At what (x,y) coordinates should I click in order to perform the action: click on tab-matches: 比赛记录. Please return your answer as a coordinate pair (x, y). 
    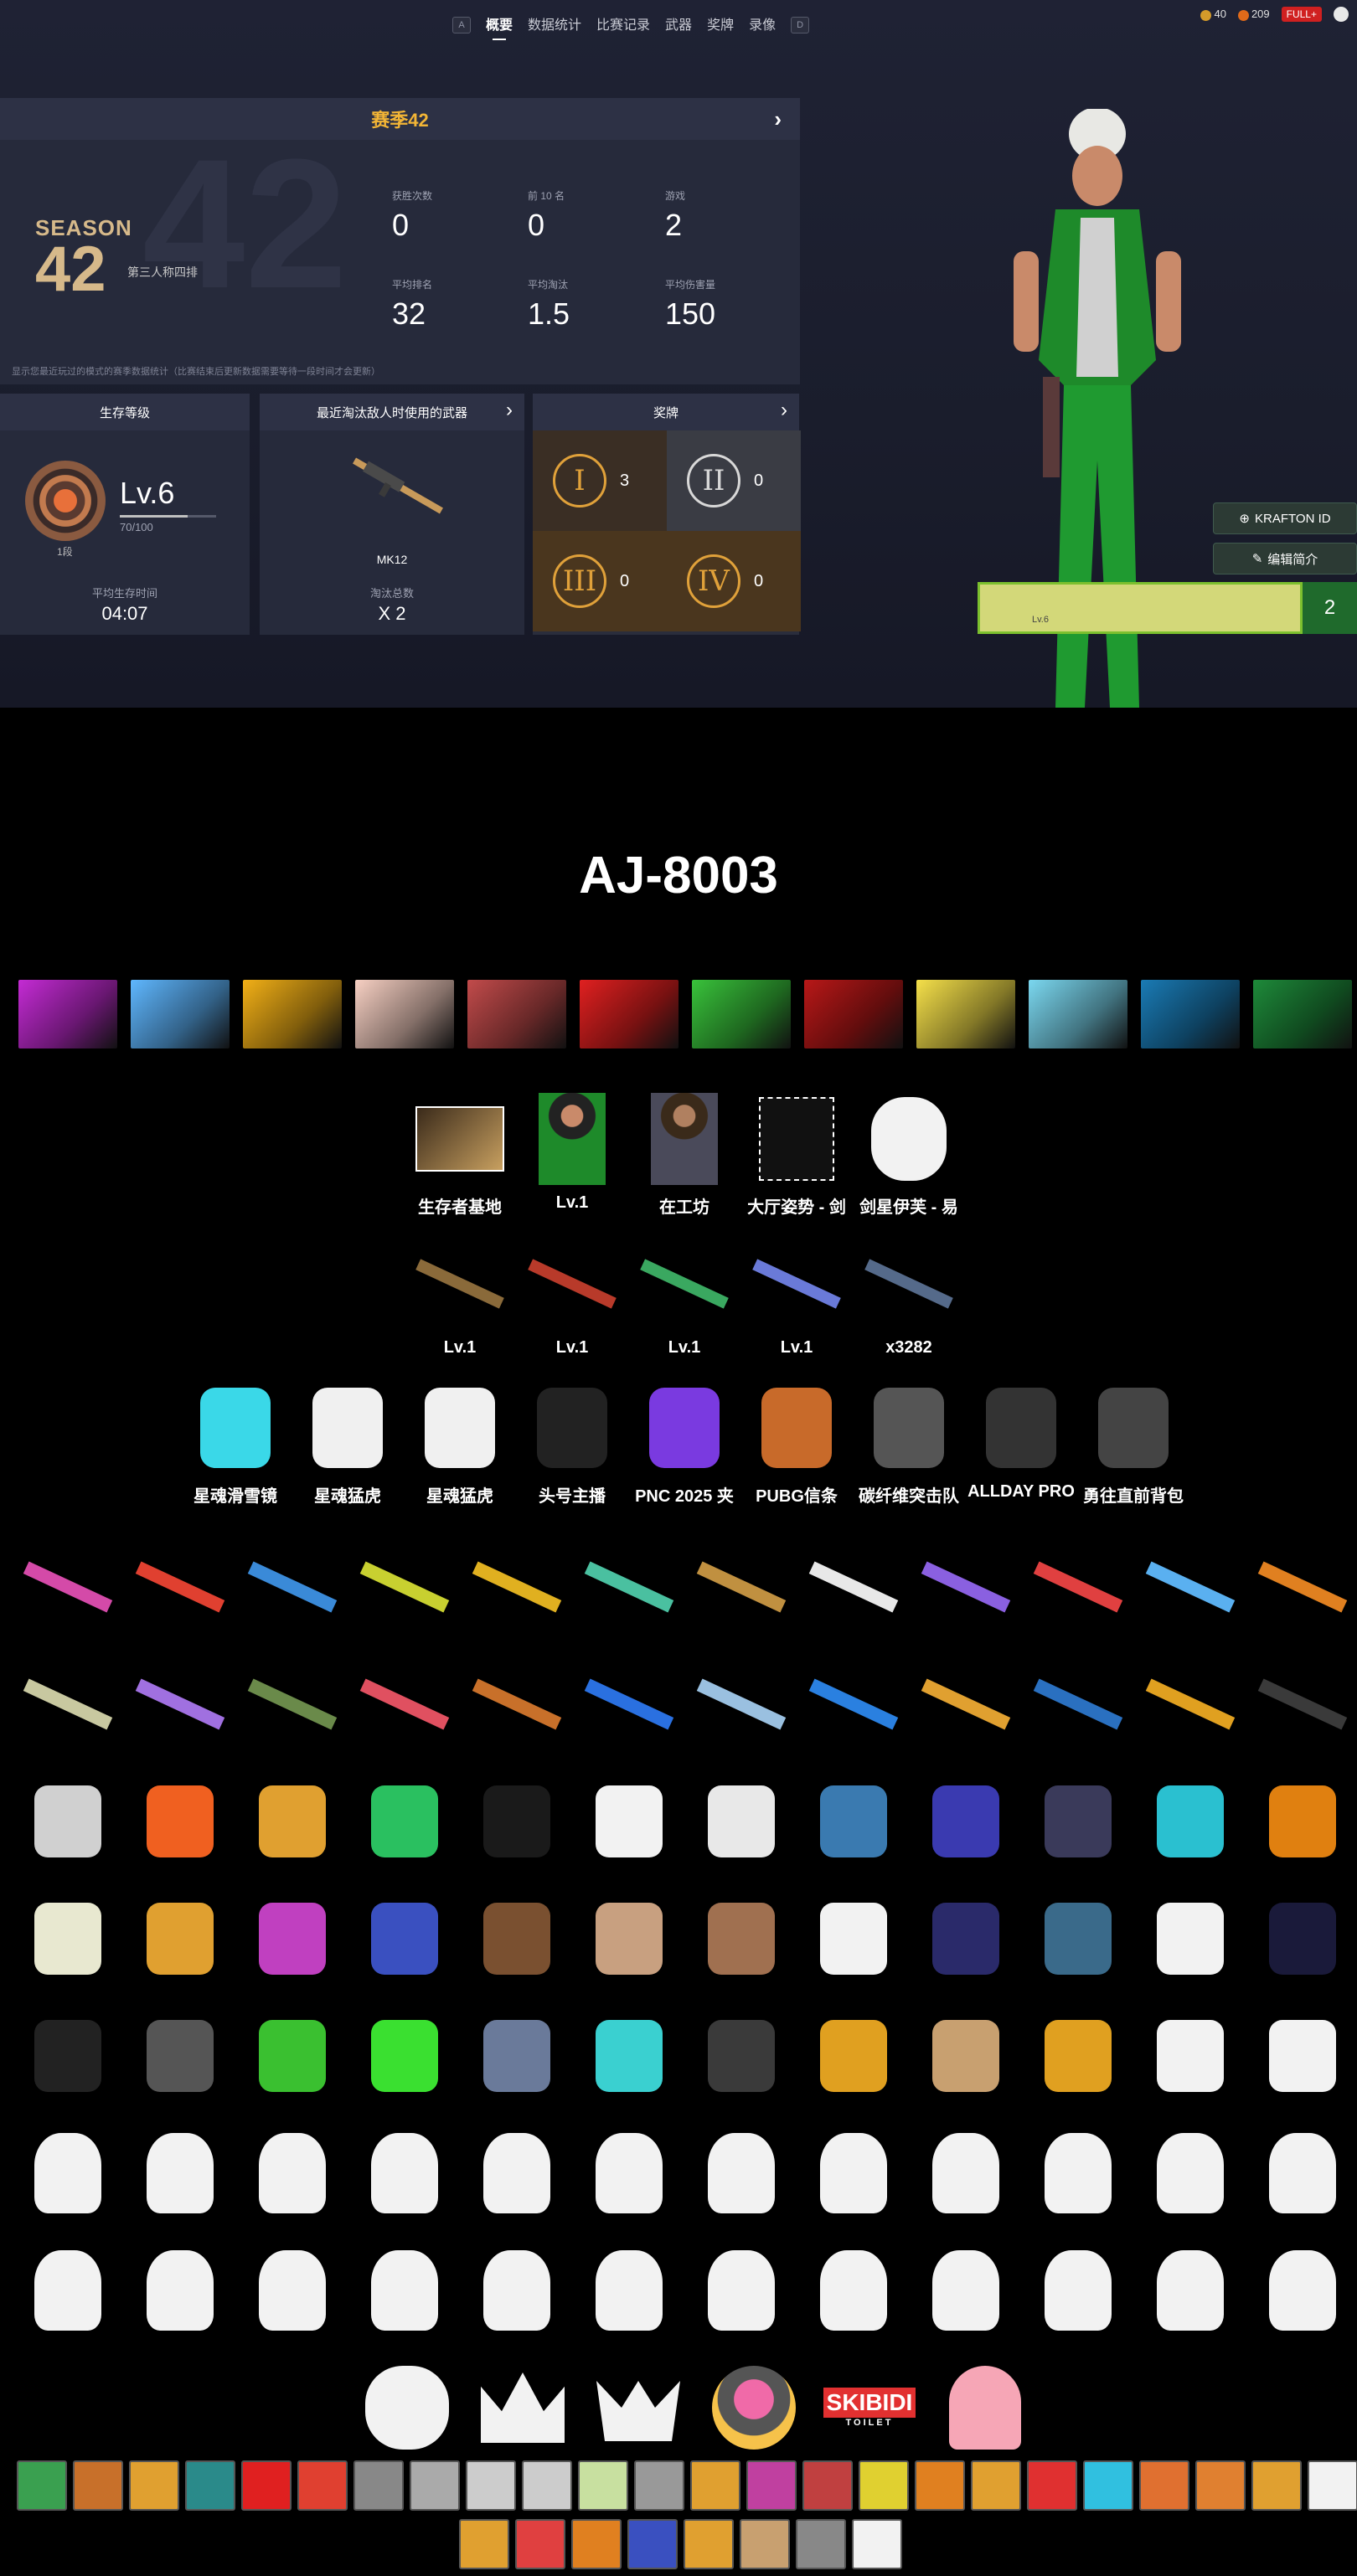
    Looking at the image, I should click on (623, 25).